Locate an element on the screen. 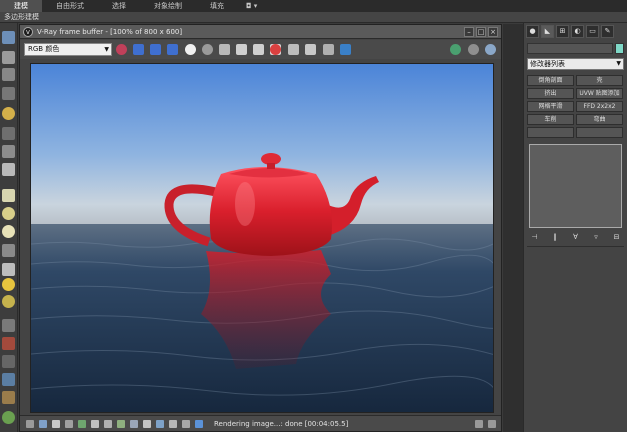  compare-icon is located at coordinates (134, 424).